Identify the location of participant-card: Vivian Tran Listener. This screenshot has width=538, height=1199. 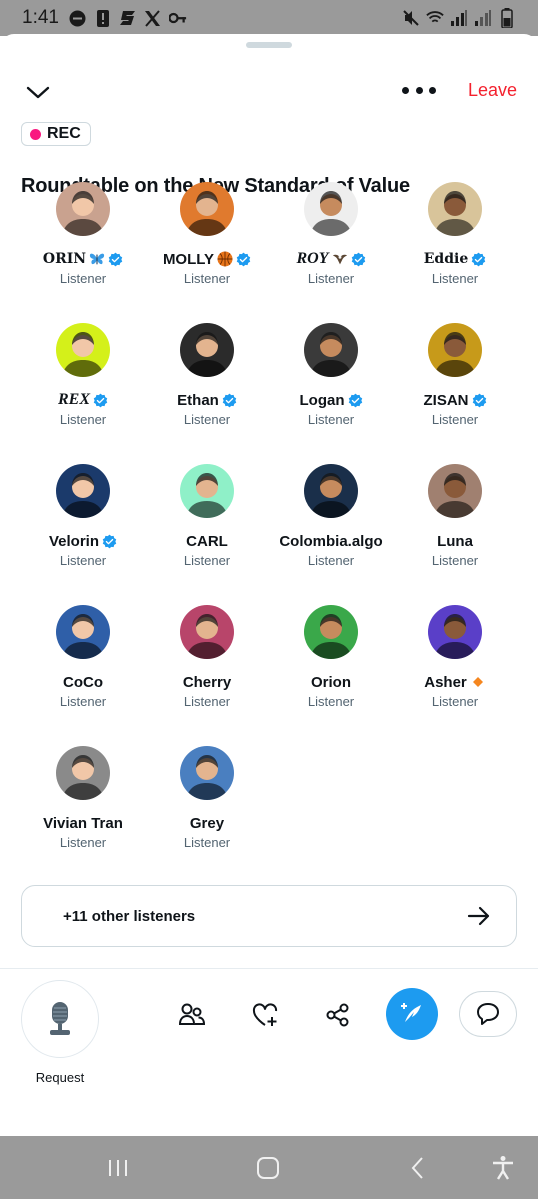
(83, 808).